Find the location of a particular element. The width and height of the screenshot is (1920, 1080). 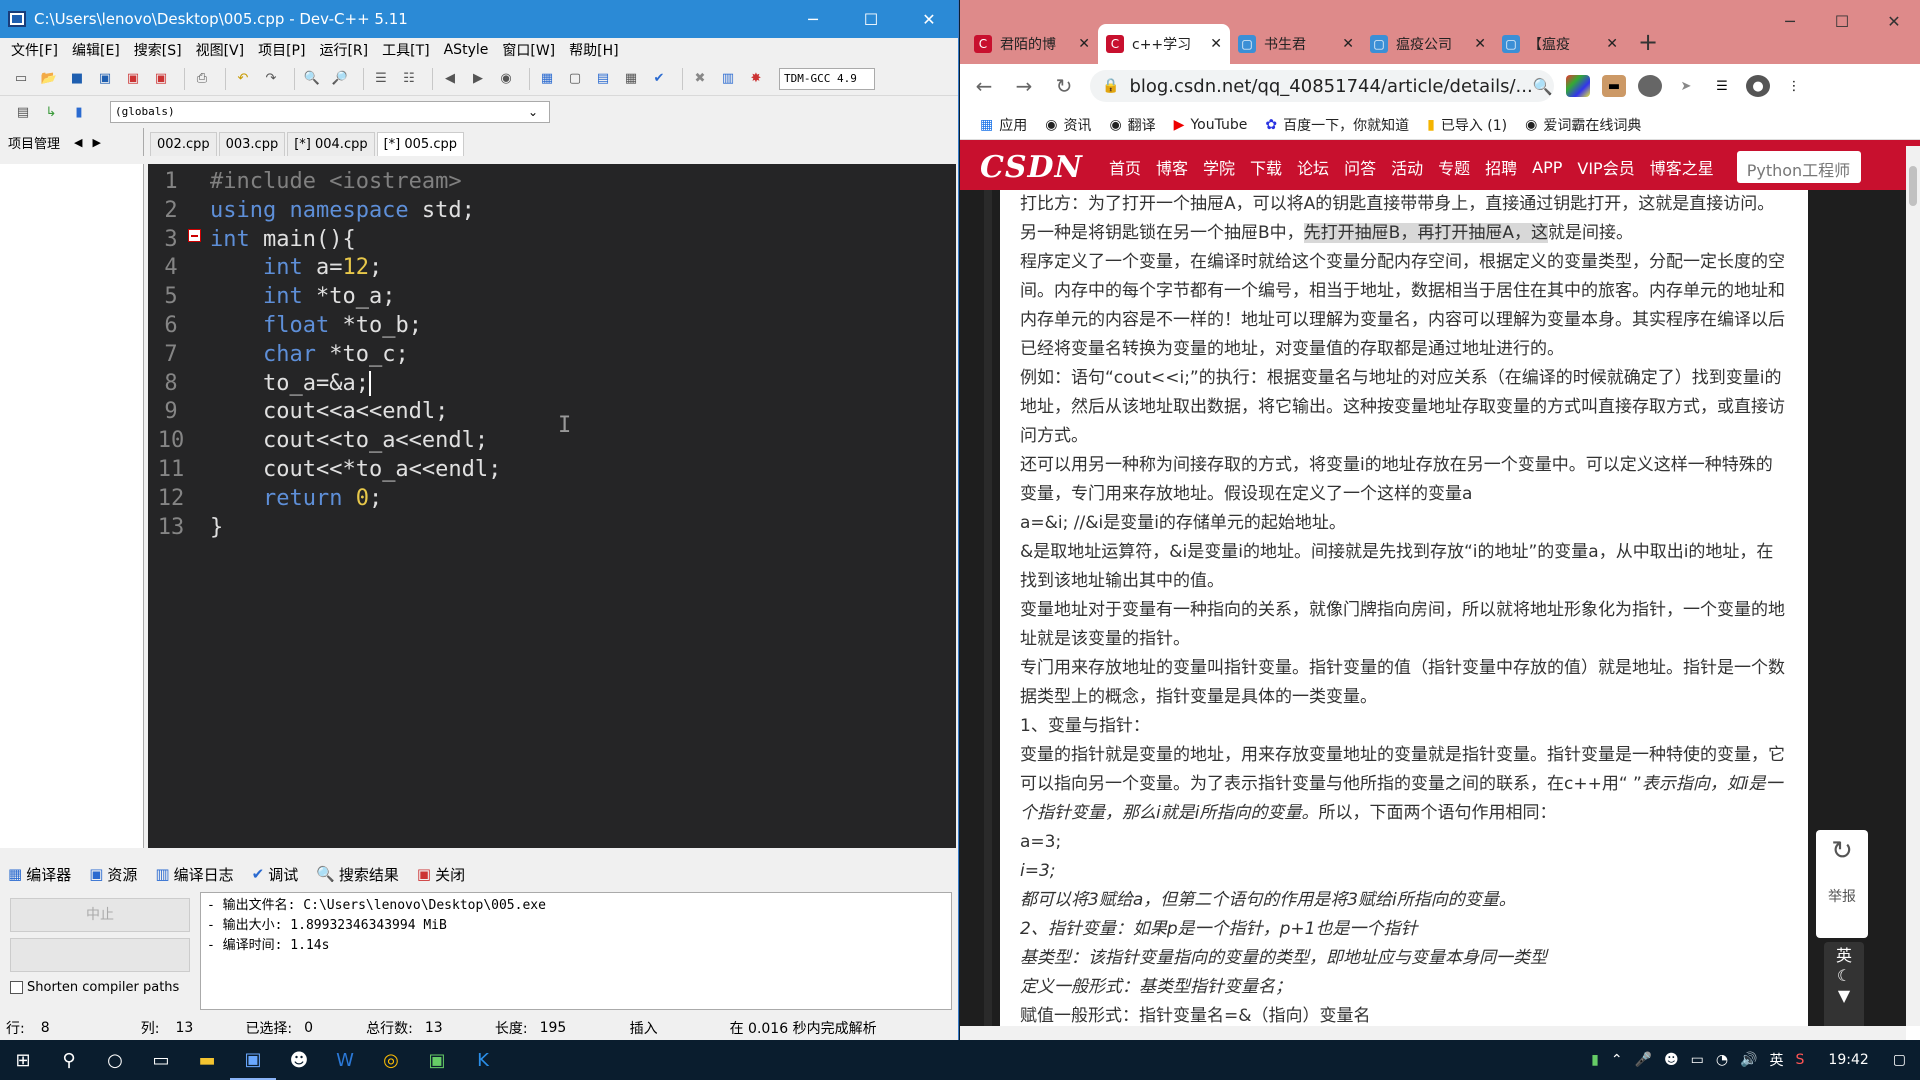

menu-window: 窗口[W] is located at coordinates (528, 50).